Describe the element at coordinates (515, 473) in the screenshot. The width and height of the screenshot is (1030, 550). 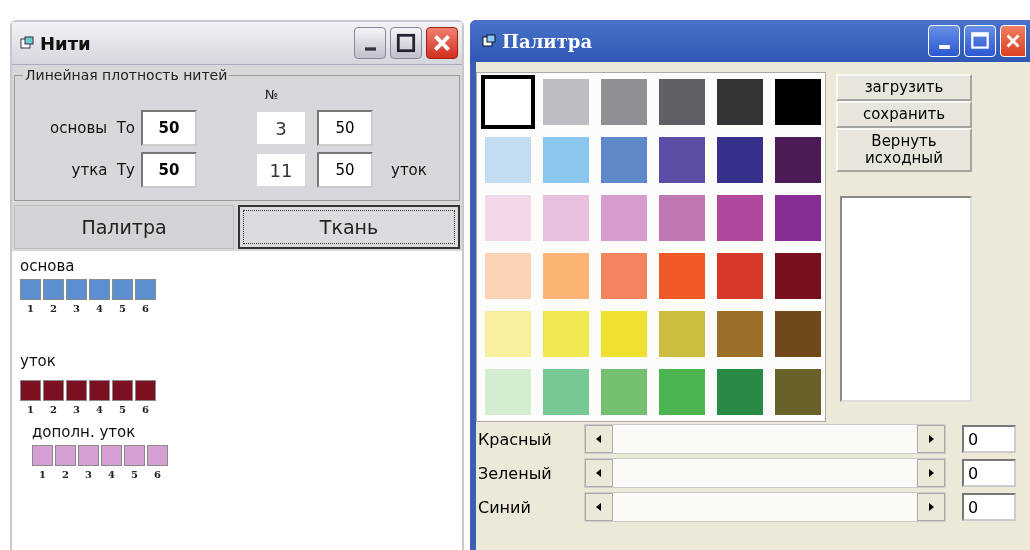
I see `slider-label: Зеленый` at that location.